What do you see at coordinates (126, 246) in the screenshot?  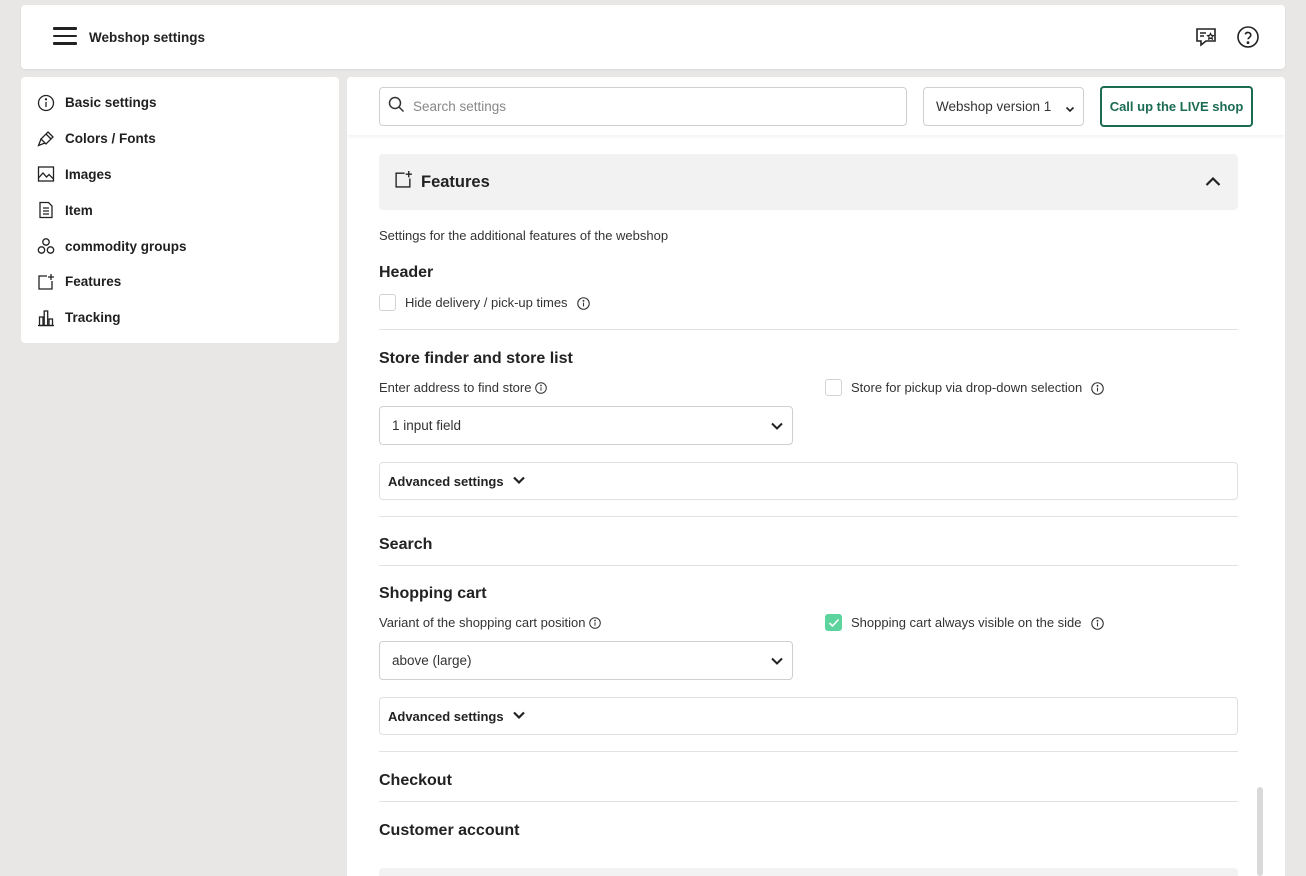 I see `sidebar-item-label: commodity groups` at bounding box center [126, 246].